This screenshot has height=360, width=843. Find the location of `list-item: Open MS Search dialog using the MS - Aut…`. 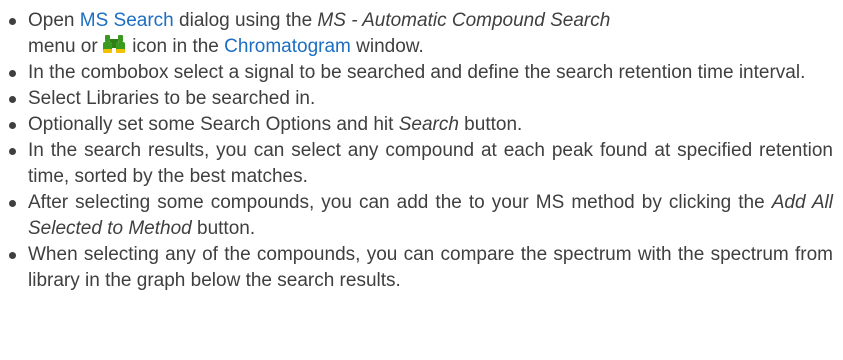

list-item: Open MS Search dialog using the MS - Aut… is located at coordinates (421, 34).